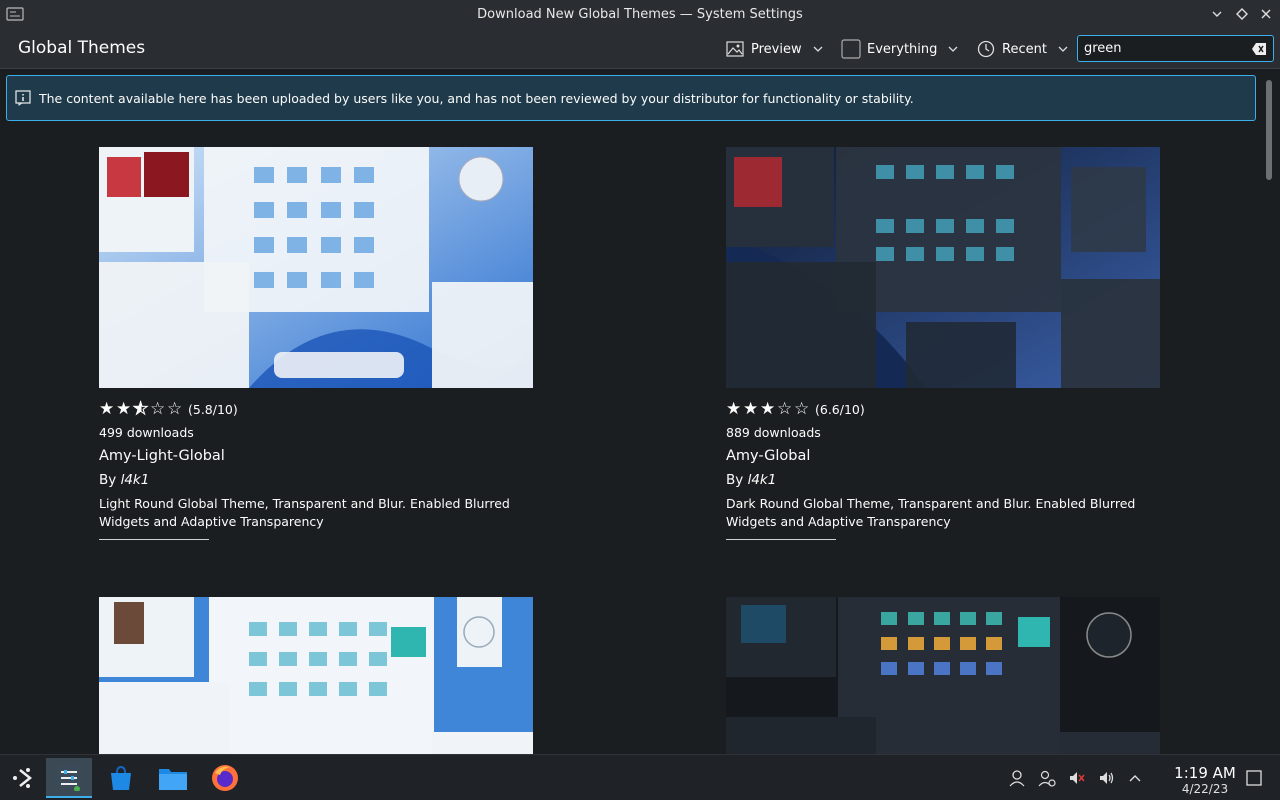 This screenshot has height=800, width=1280. I want to click on taskbar-discover, so click(121, 778).